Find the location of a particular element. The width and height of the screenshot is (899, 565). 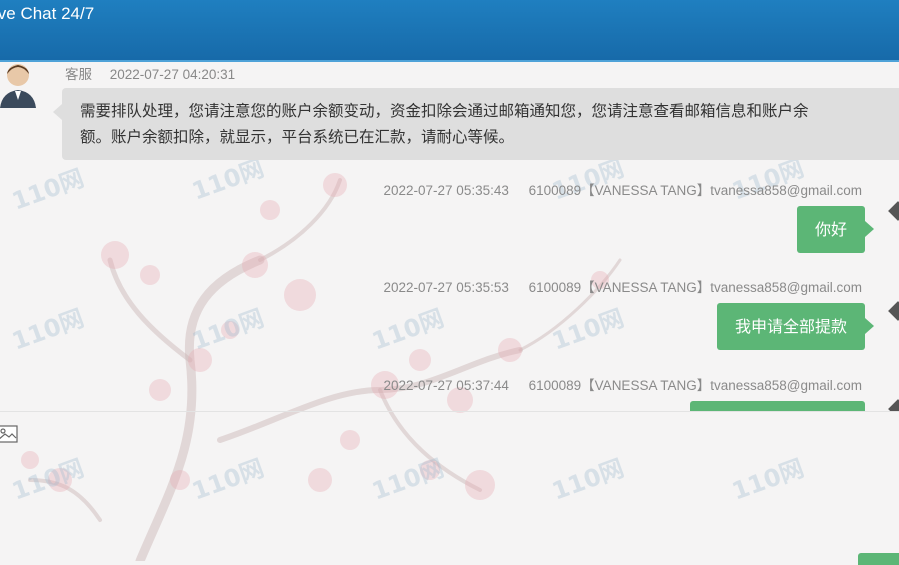

user-timestamp: 2022-07-27 05:35:53 is located at coordinates (446, 287).